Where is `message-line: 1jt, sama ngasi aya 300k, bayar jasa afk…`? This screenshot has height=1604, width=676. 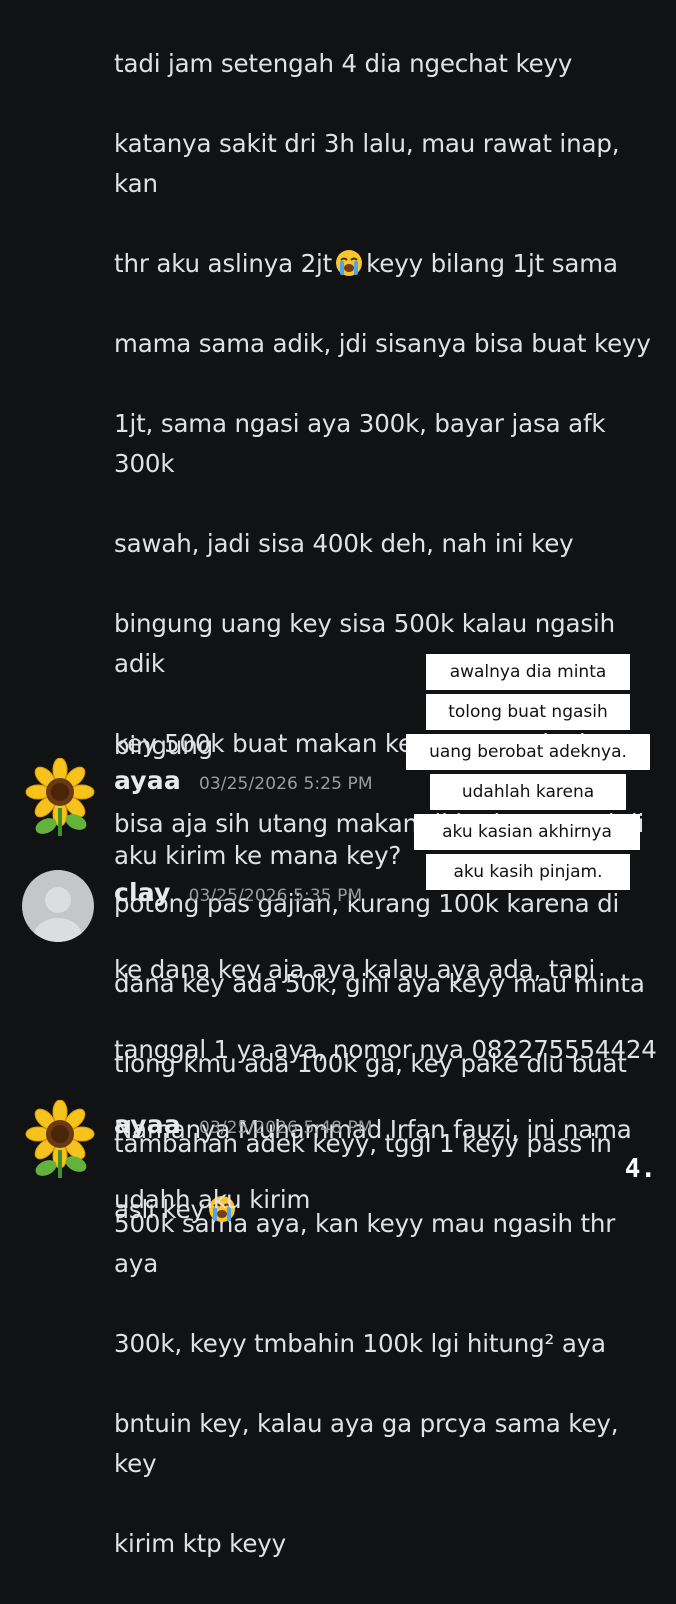 message-line: 1jt, sama ngasi aya 300k, bayar jasa afk… is located at coordinates (360, 443).